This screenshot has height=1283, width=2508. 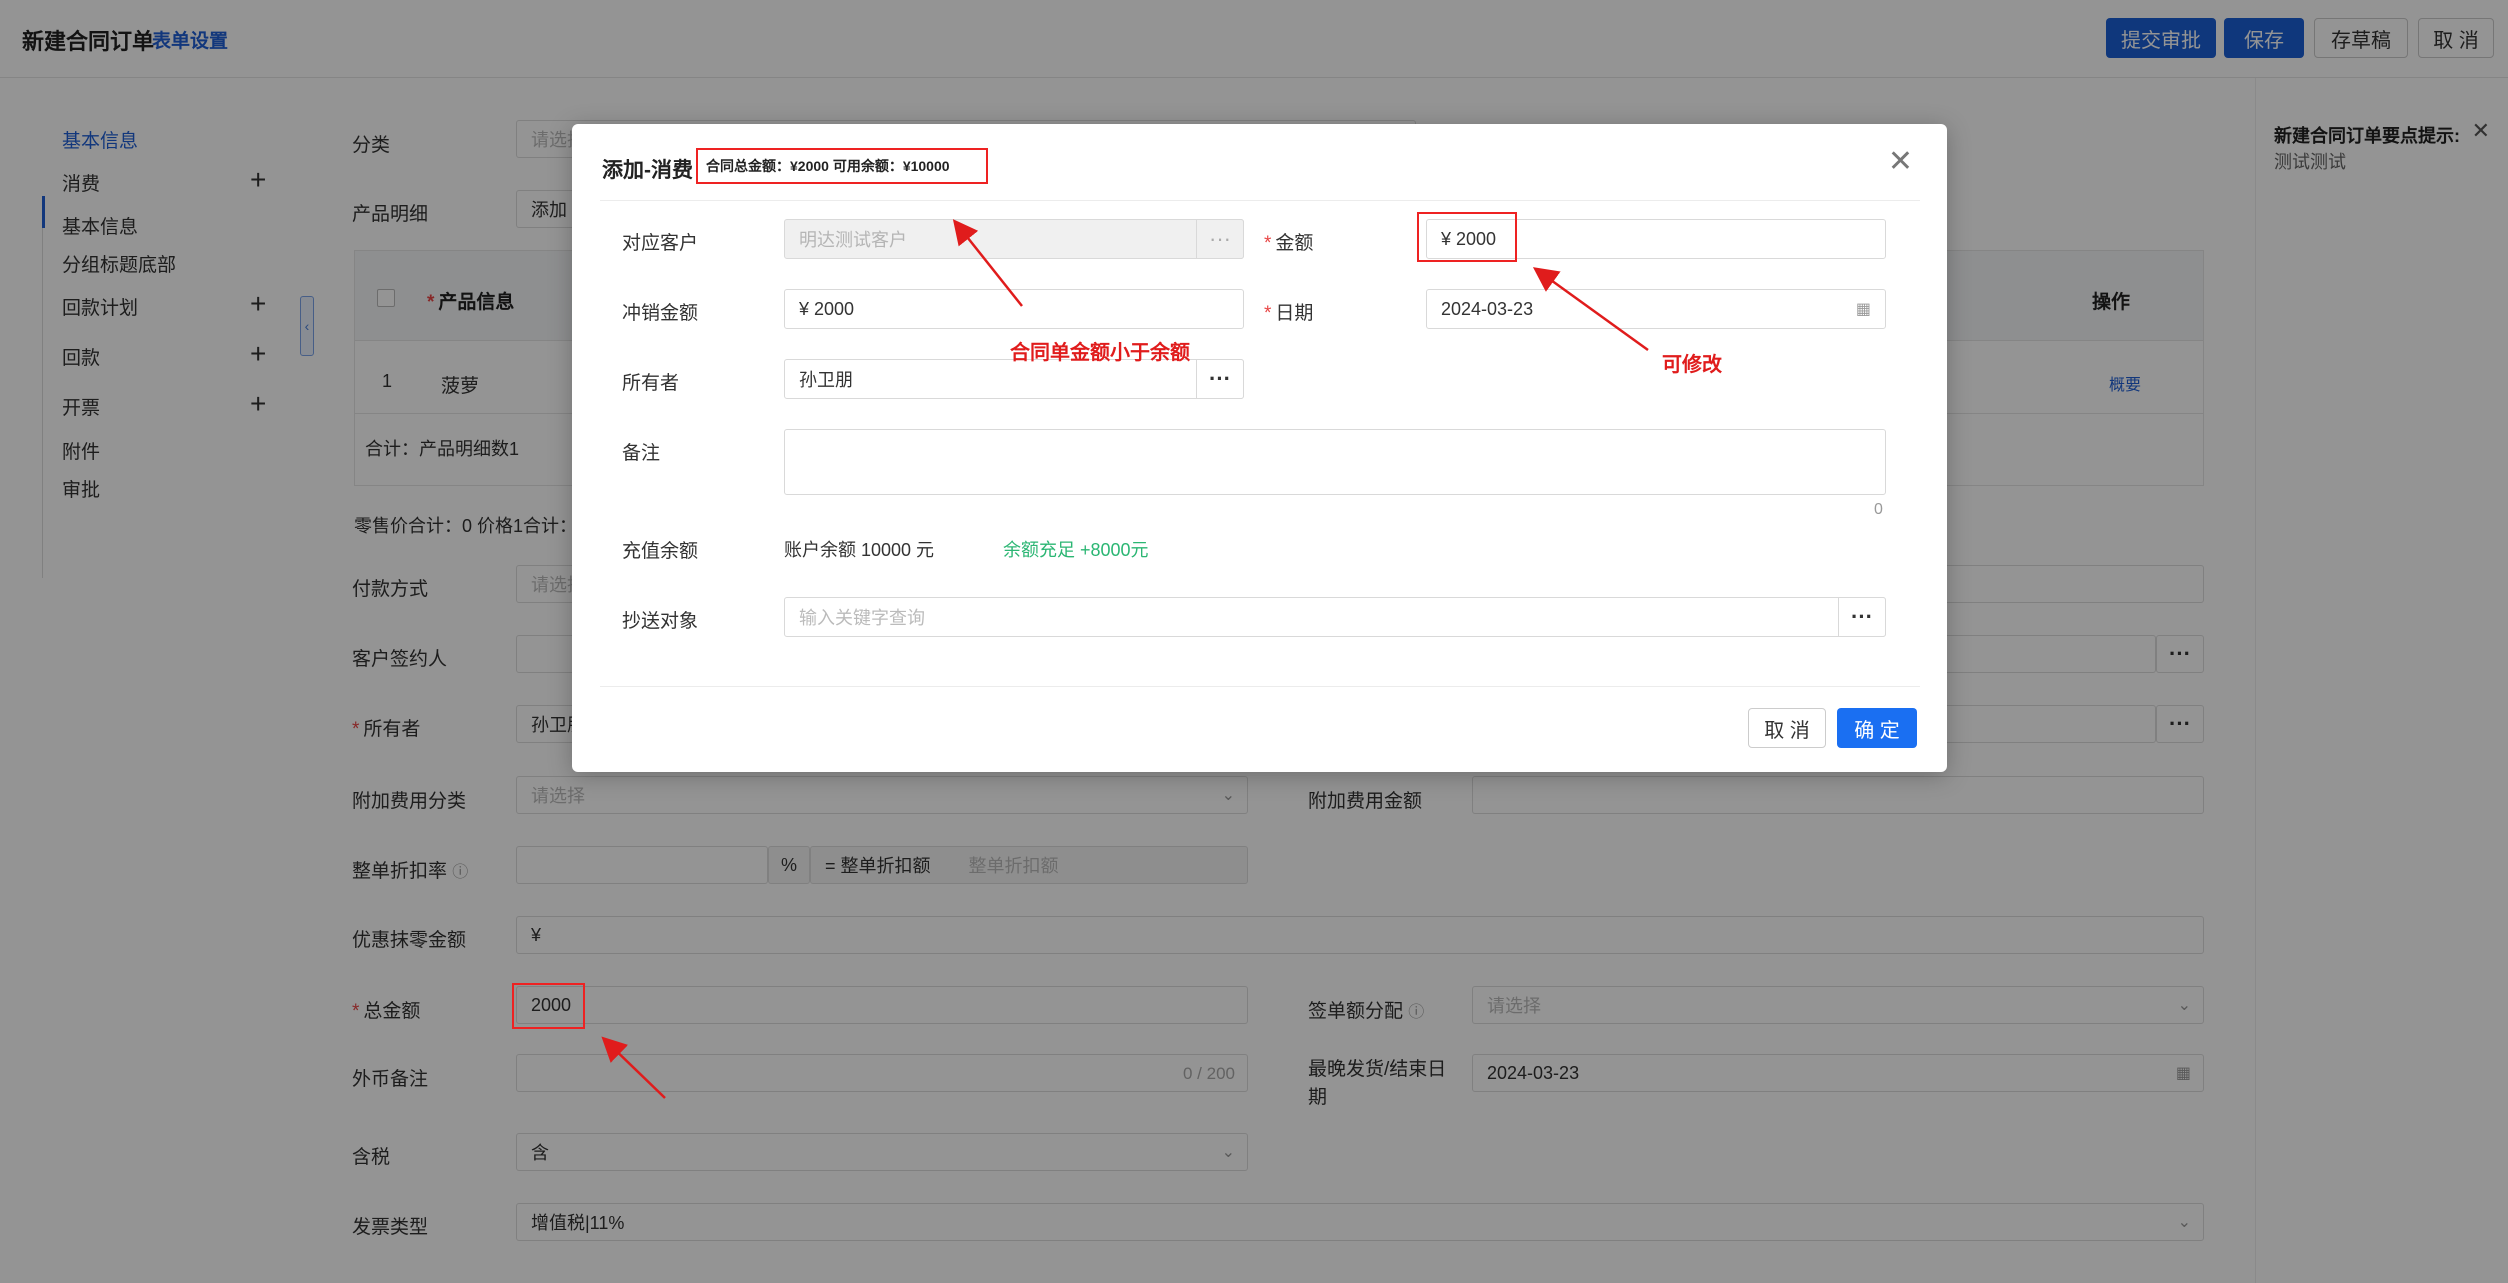 What do you see at coordinates (859, 550) in the screenshot?
I see `account-balance-text: 账户余额 10000 元` at bounding box center [859, 550].